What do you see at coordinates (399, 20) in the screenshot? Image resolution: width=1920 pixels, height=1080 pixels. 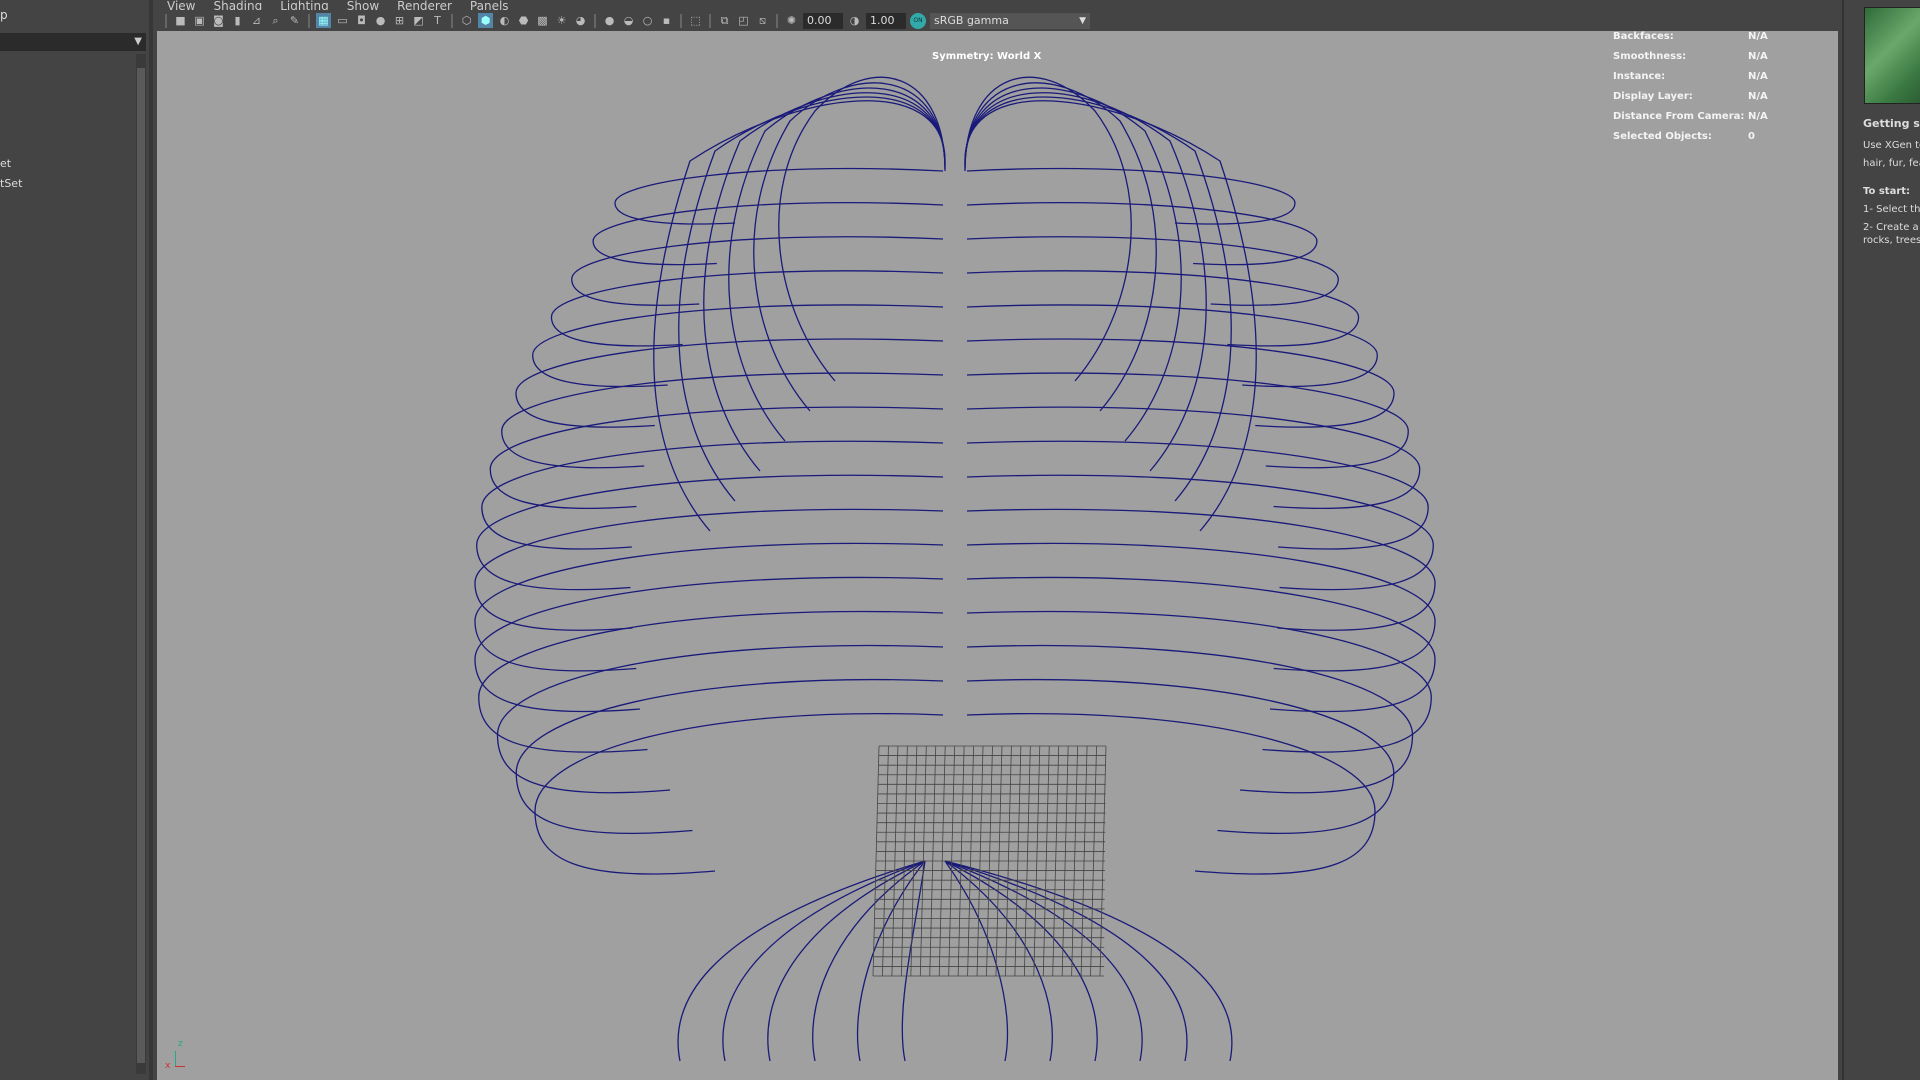 I see `field-chart-icon: ⊞` at bounding box center [399, 20].